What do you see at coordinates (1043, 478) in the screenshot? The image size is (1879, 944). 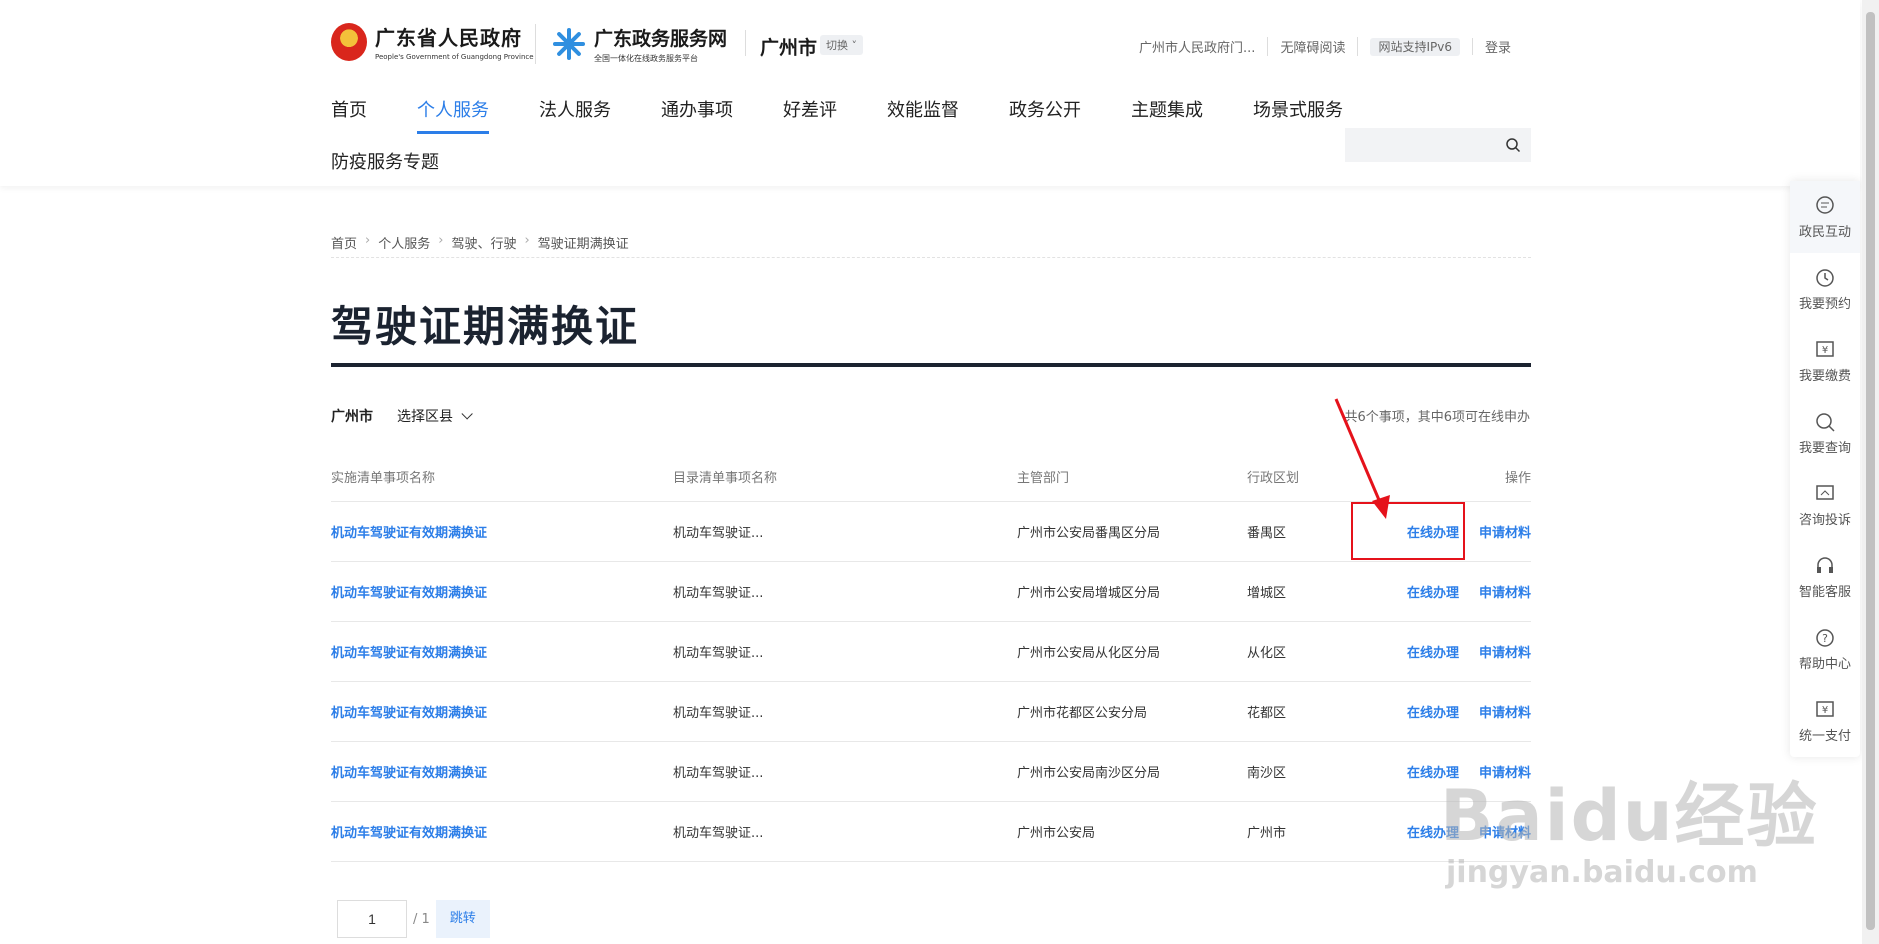 I see `col-header-dept: 主管部门` at bounding box center [1043, 478].